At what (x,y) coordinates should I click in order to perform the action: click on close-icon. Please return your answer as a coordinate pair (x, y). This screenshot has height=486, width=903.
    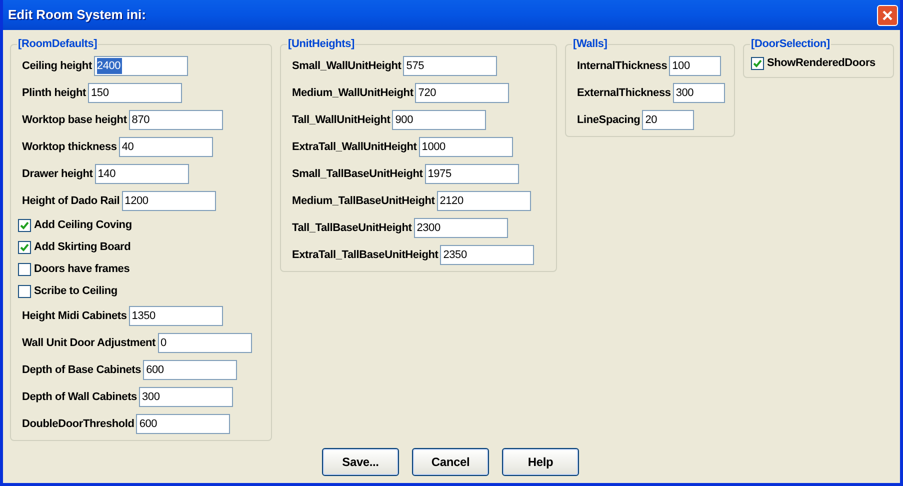
    Looking at the image, I should click on (887, 15).